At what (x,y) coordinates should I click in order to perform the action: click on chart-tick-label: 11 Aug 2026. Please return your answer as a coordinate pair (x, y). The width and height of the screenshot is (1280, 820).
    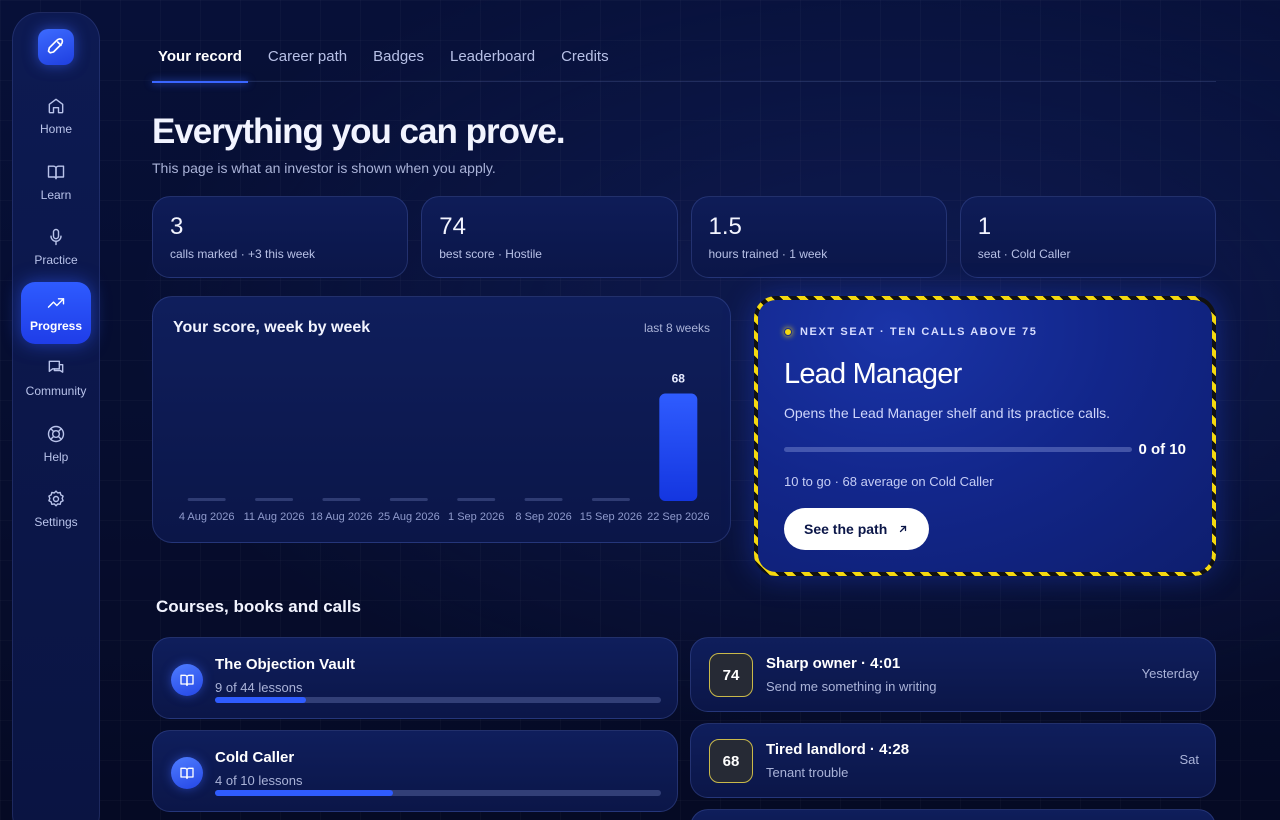
    Looking at the image, I should click on (274, 517).